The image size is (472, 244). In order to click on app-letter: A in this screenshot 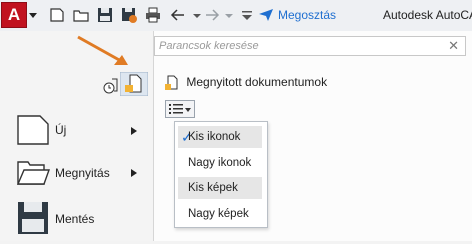, I will do `click(14, 14)`.